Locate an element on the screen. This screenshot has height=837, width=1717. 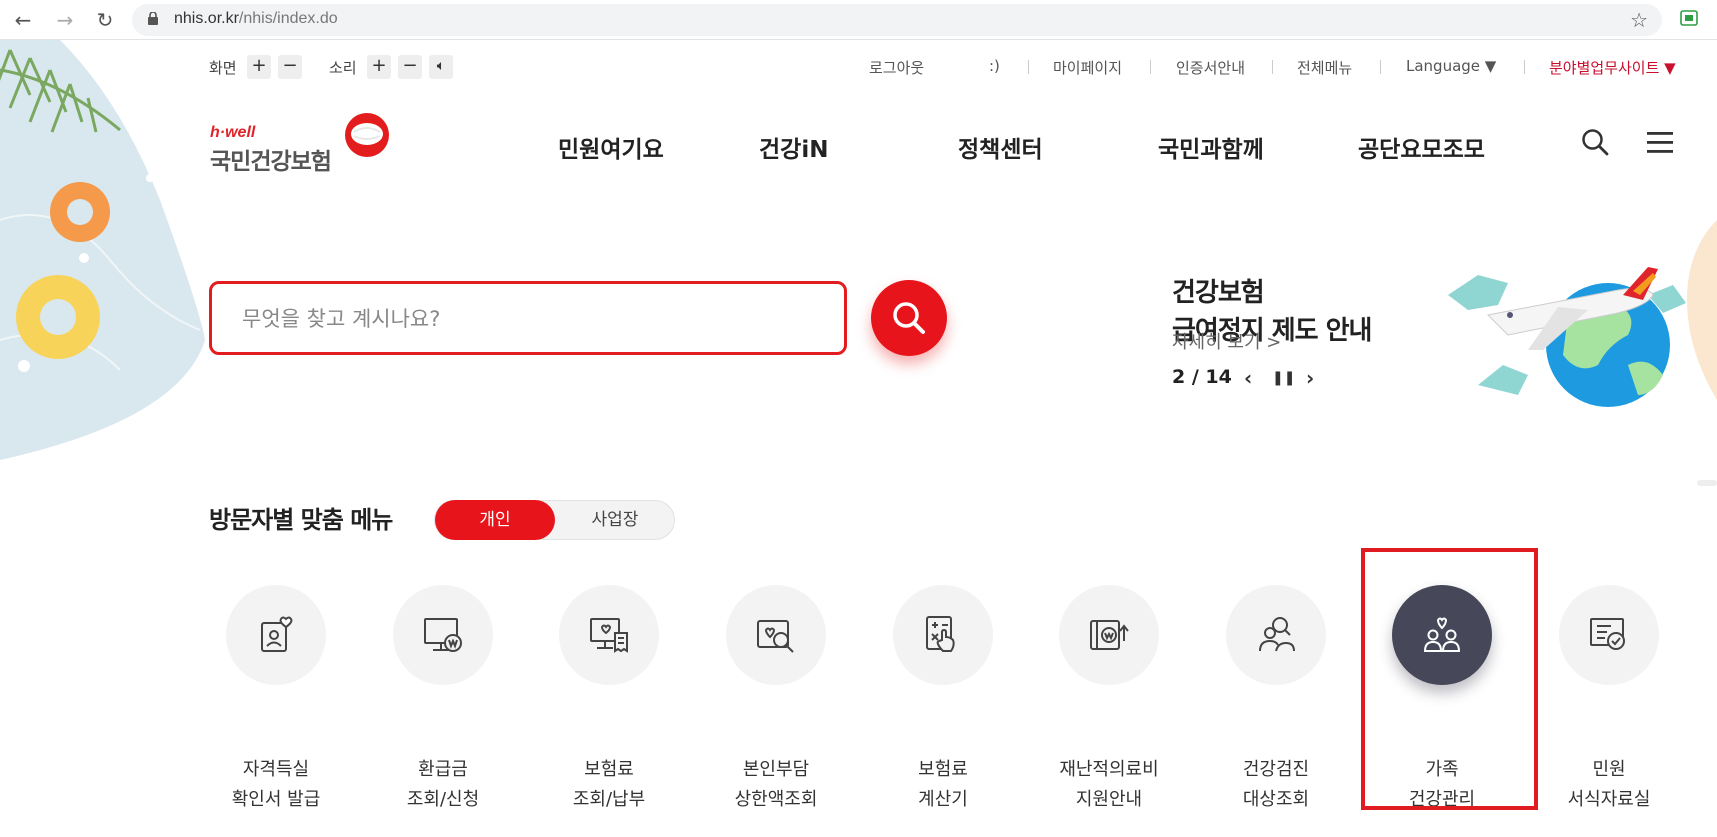
sound-label: 소리 is located at coordinates (343, 68).